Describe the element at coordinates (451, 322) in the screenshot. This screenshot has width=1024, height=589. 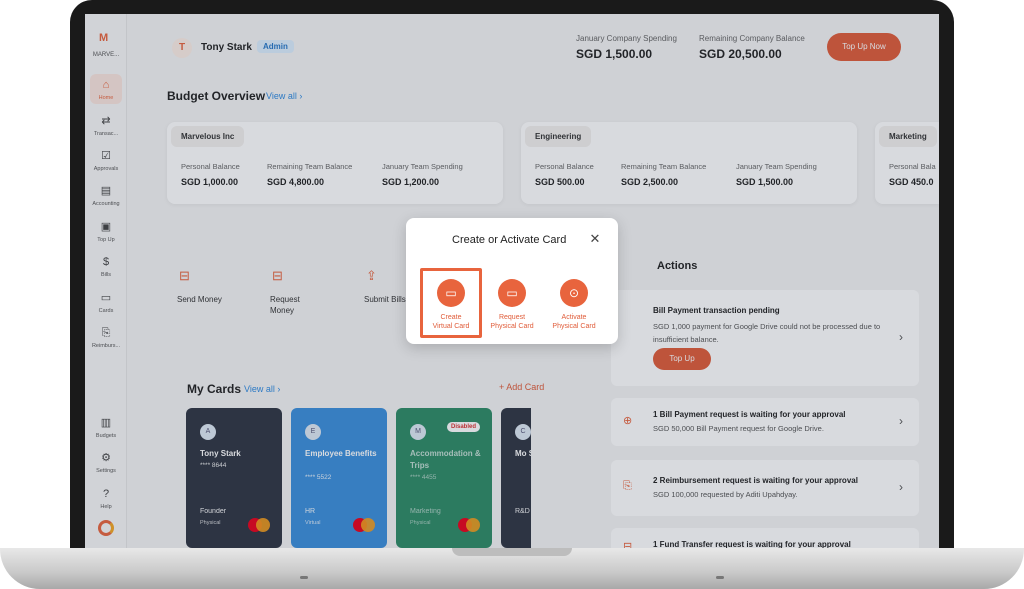
I see `option-label: Create Virtual Card` at that location.